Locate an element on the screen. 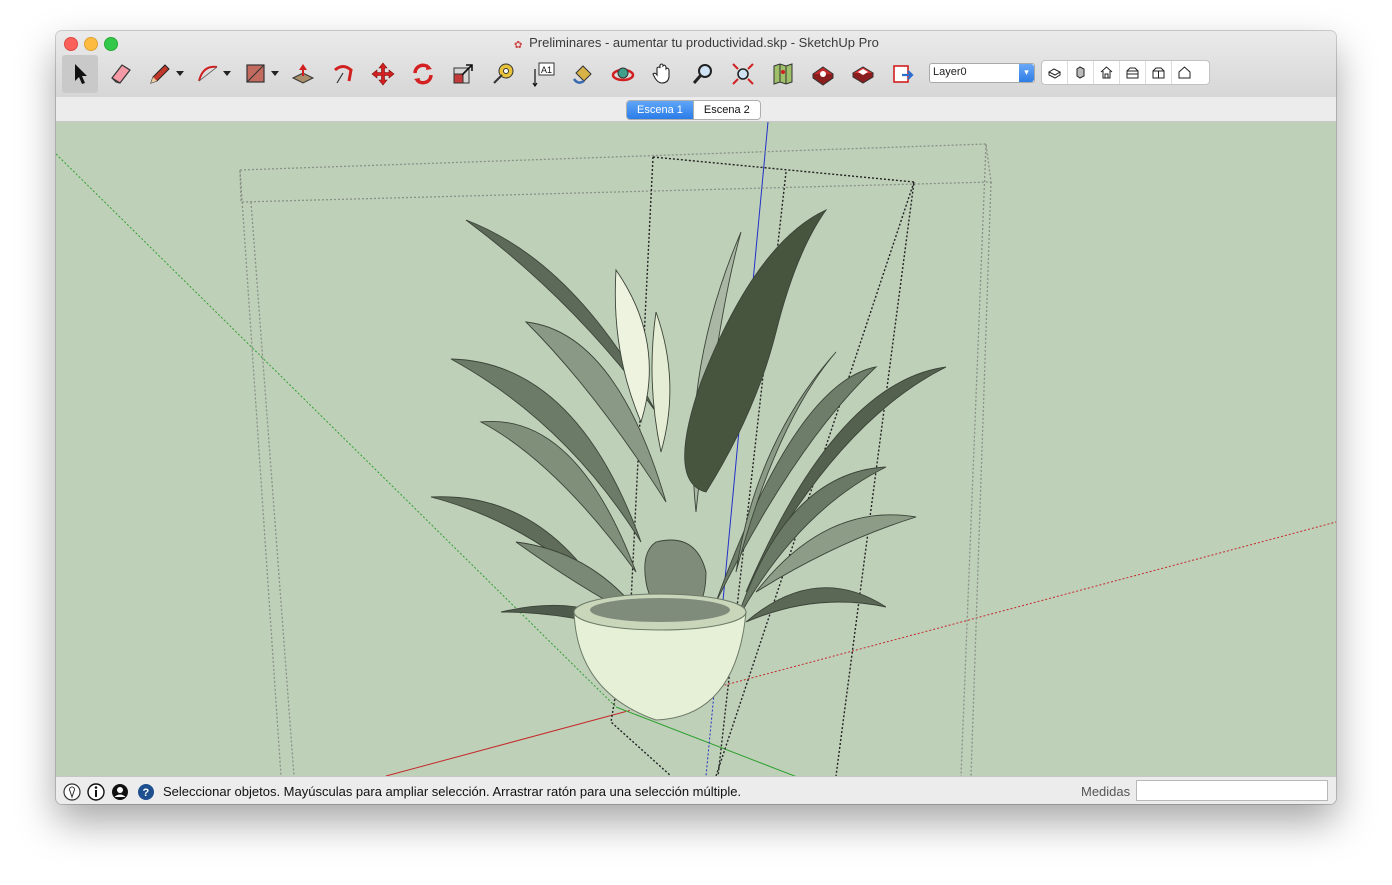 The height and width of the screenshot is (885, 1392). eraser-icon is located at coordinates (121, 74).